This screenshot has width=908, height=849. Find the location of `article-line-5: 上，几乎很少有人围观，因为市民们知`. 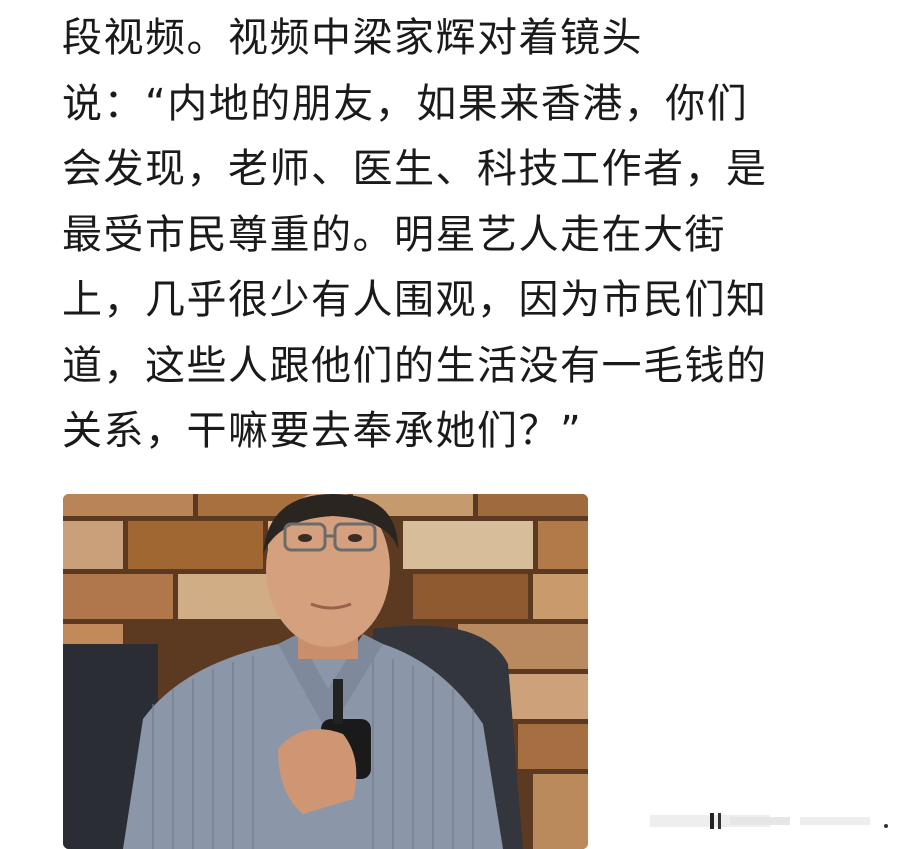

article-line-5: 上，几乎很少有人围观，因为市民们知 is located at coordinates (415, 300).